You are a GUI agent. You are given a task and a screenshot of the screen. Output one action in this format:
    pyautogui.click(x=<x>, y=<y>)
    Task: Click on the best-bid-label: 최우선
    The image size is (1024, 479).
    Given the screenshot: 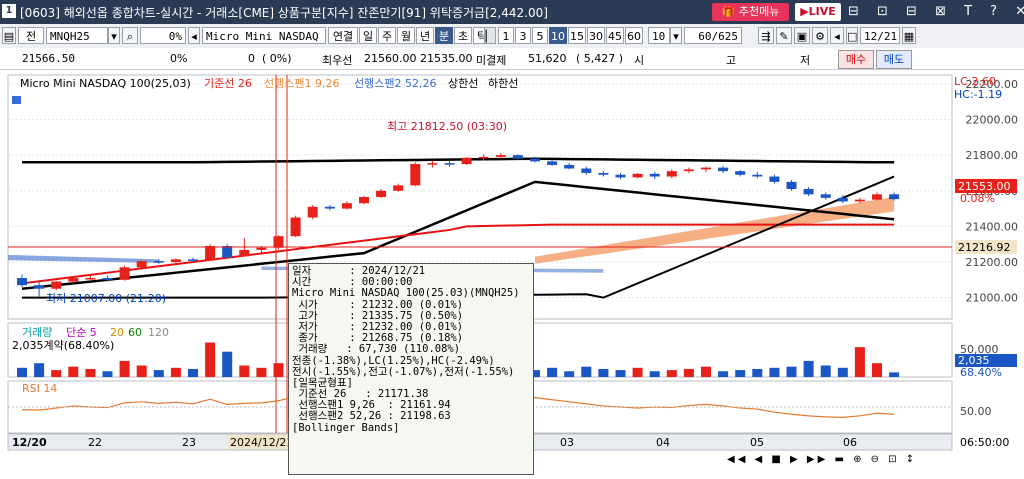 What is the action you would take?
    pyautogui.click(x=337, y=60)
    